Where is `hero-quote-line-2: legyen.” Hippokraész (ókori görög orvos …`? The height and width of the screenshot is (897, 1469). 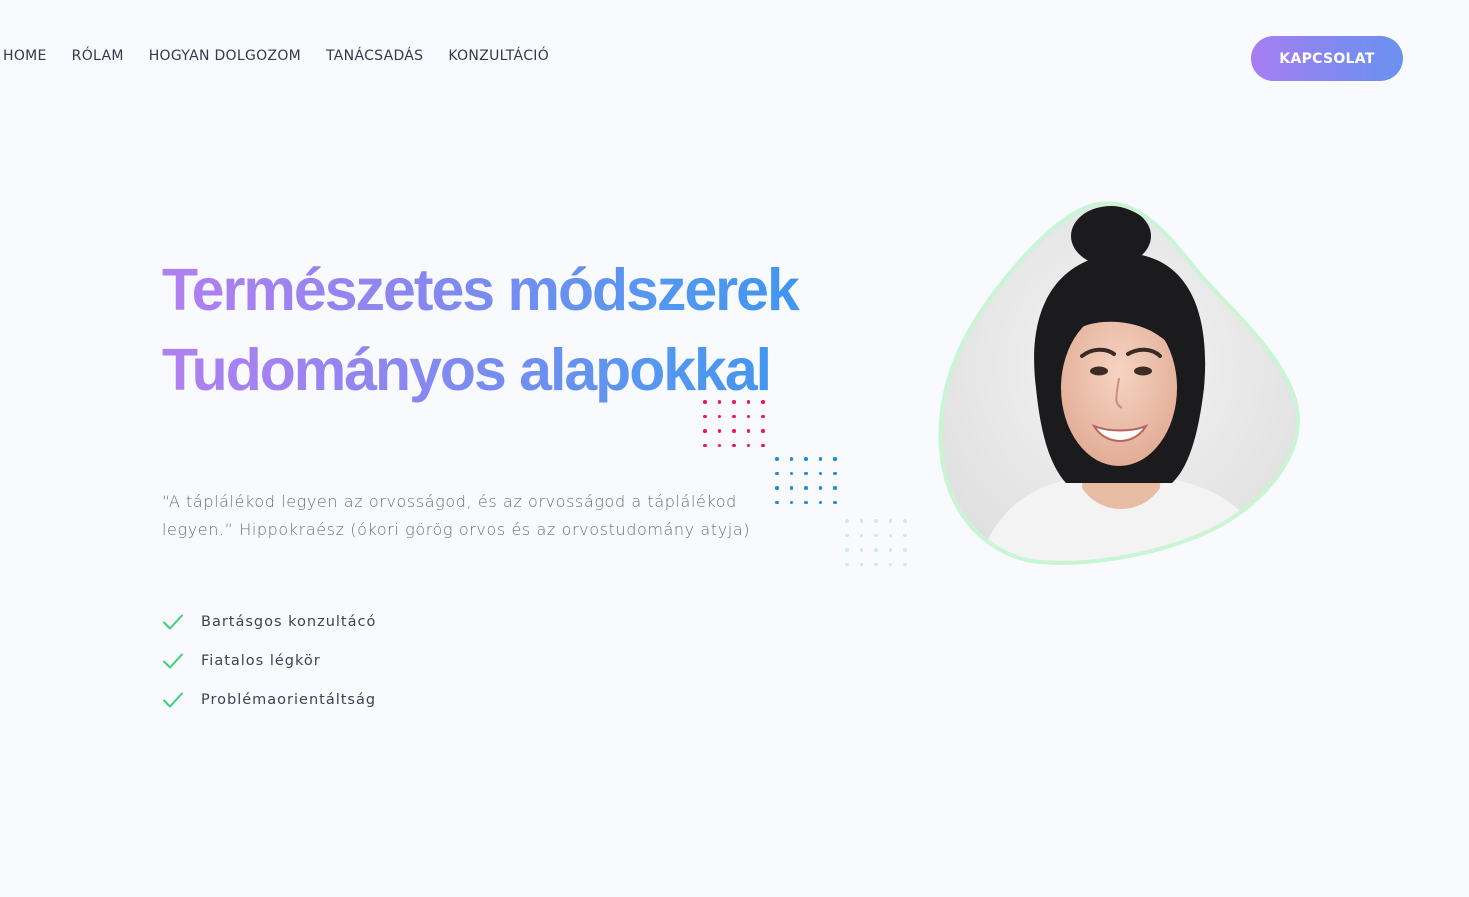 hero-quote-line-2: legyen.” Hippokraész (ókori görög orvos … is located at coordinates (456, 529).